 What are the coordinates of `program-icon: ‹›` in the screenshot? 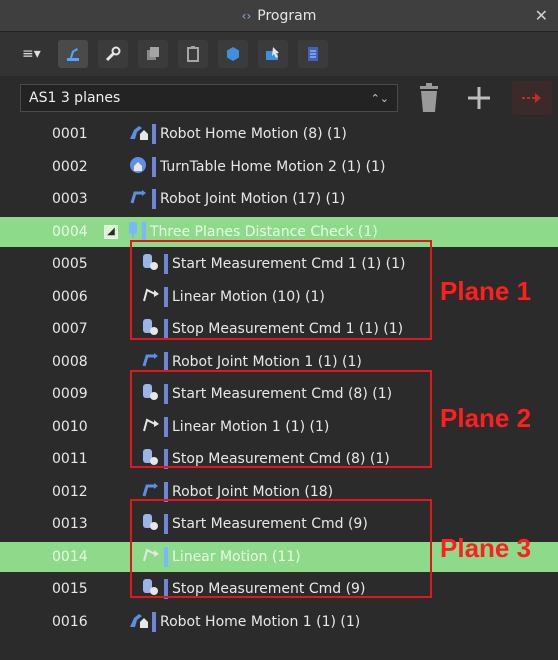 It's located at (246, 15).